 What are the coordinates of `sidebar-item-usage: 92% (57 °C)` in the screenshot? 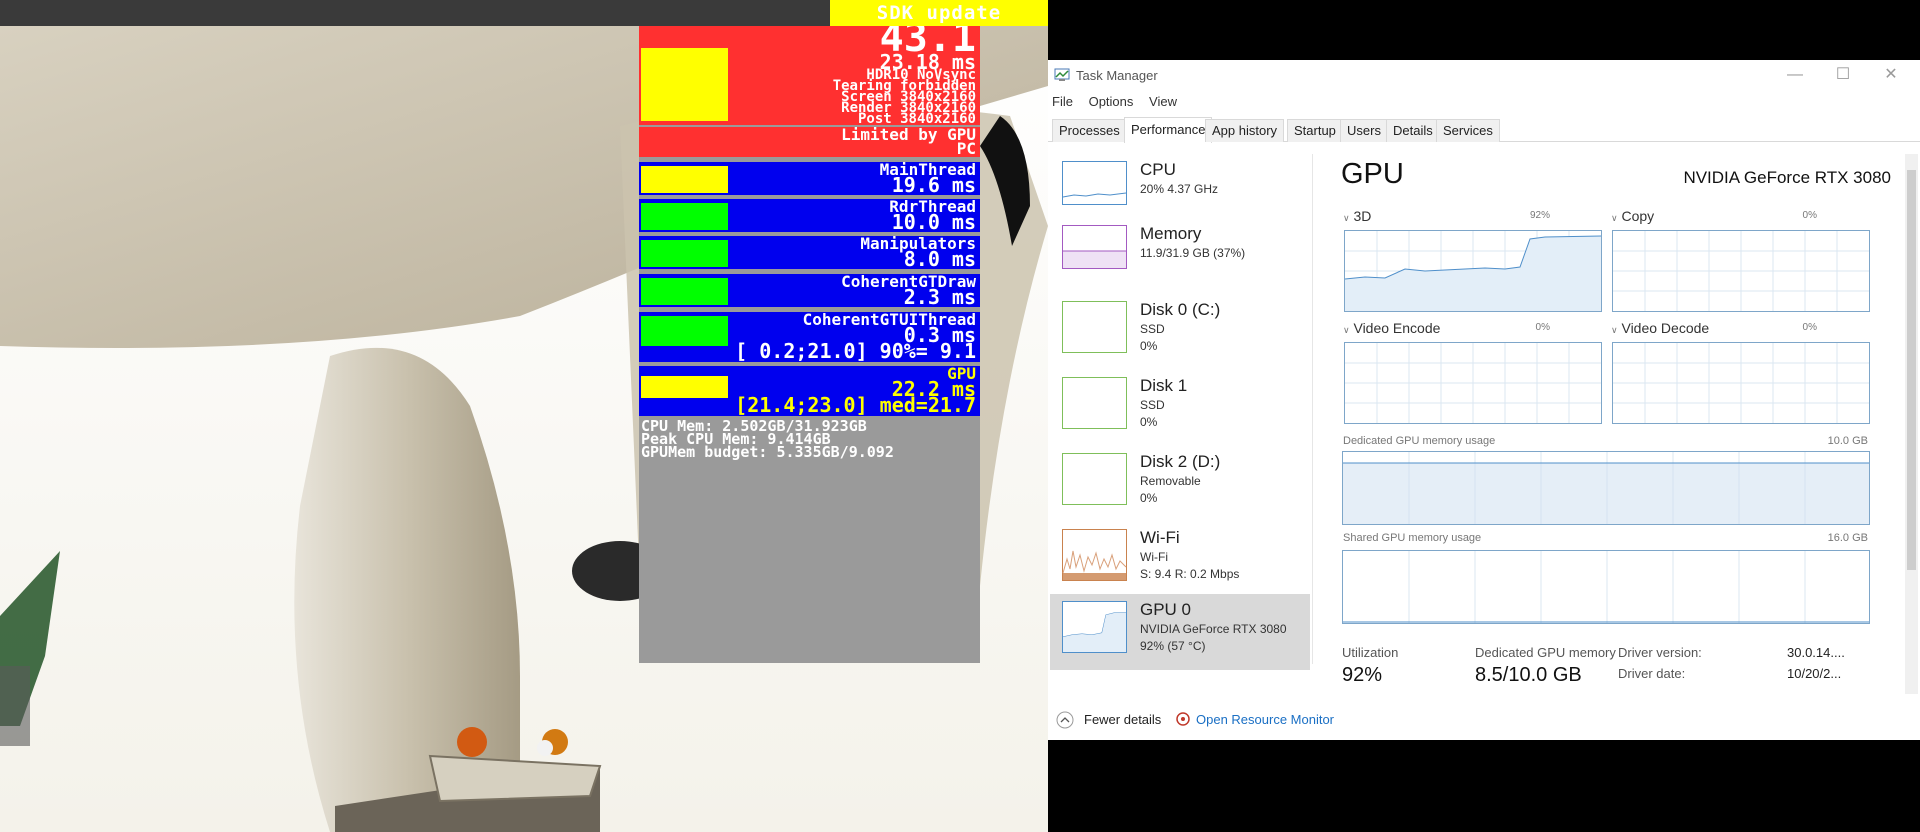 It's located at (1173, 646).